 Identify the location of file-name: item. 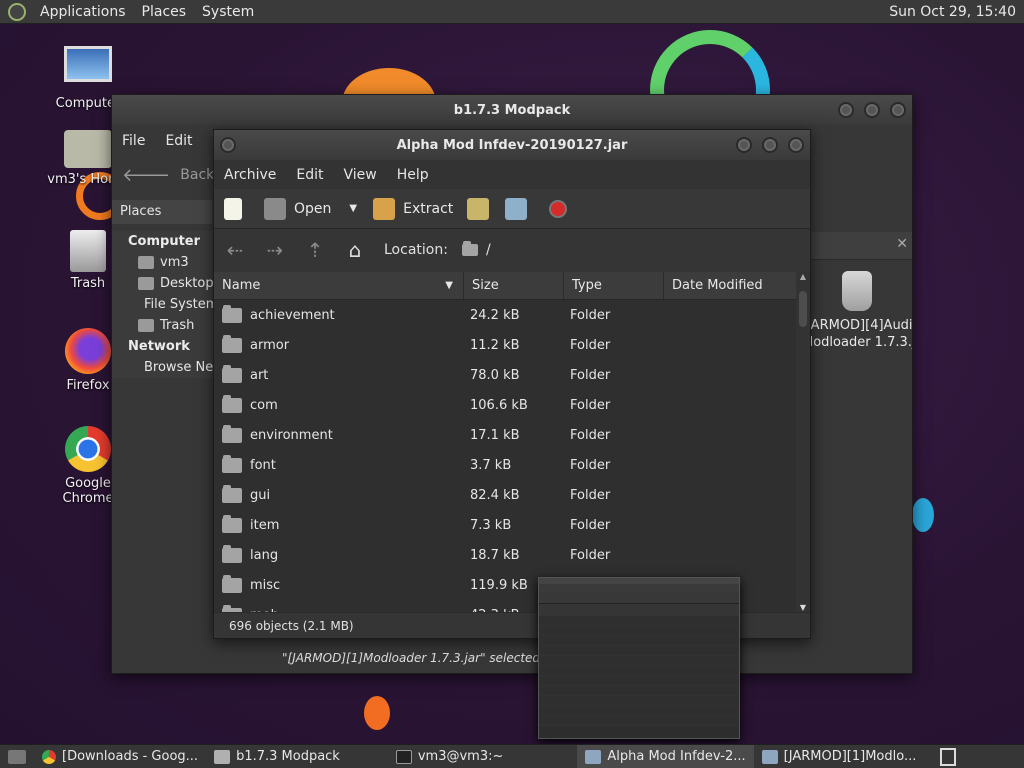
(265, 525).